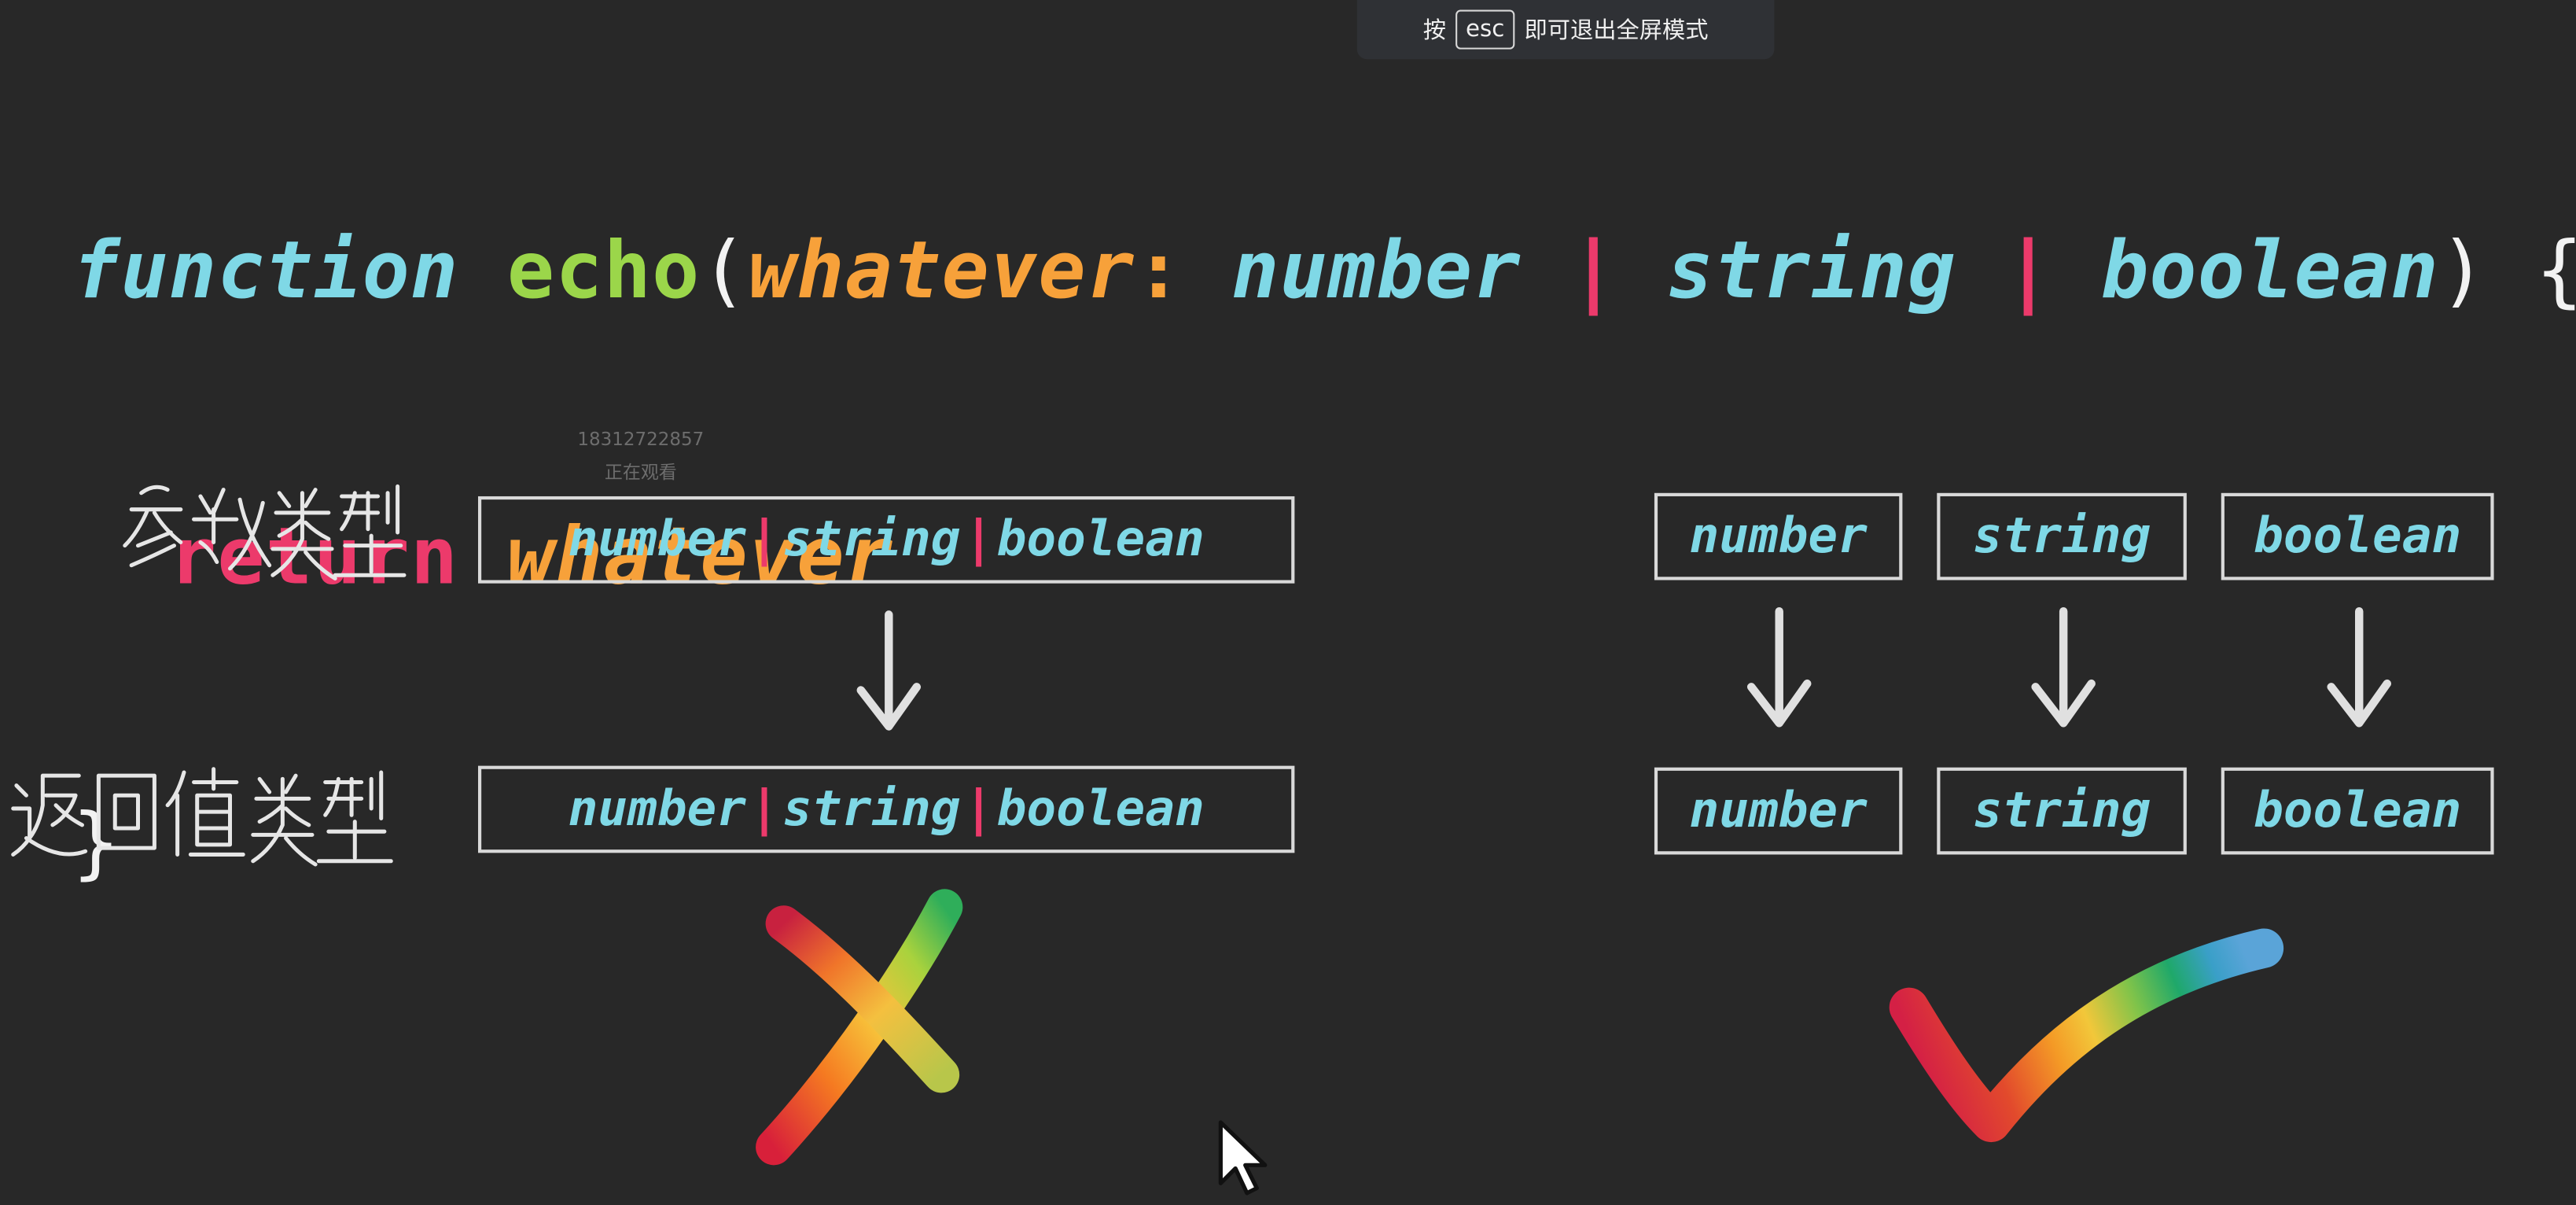  What do you see at coordinates (265, 532) in the screenshot?
I see `param-type-label` at bounding box center [265, 532].